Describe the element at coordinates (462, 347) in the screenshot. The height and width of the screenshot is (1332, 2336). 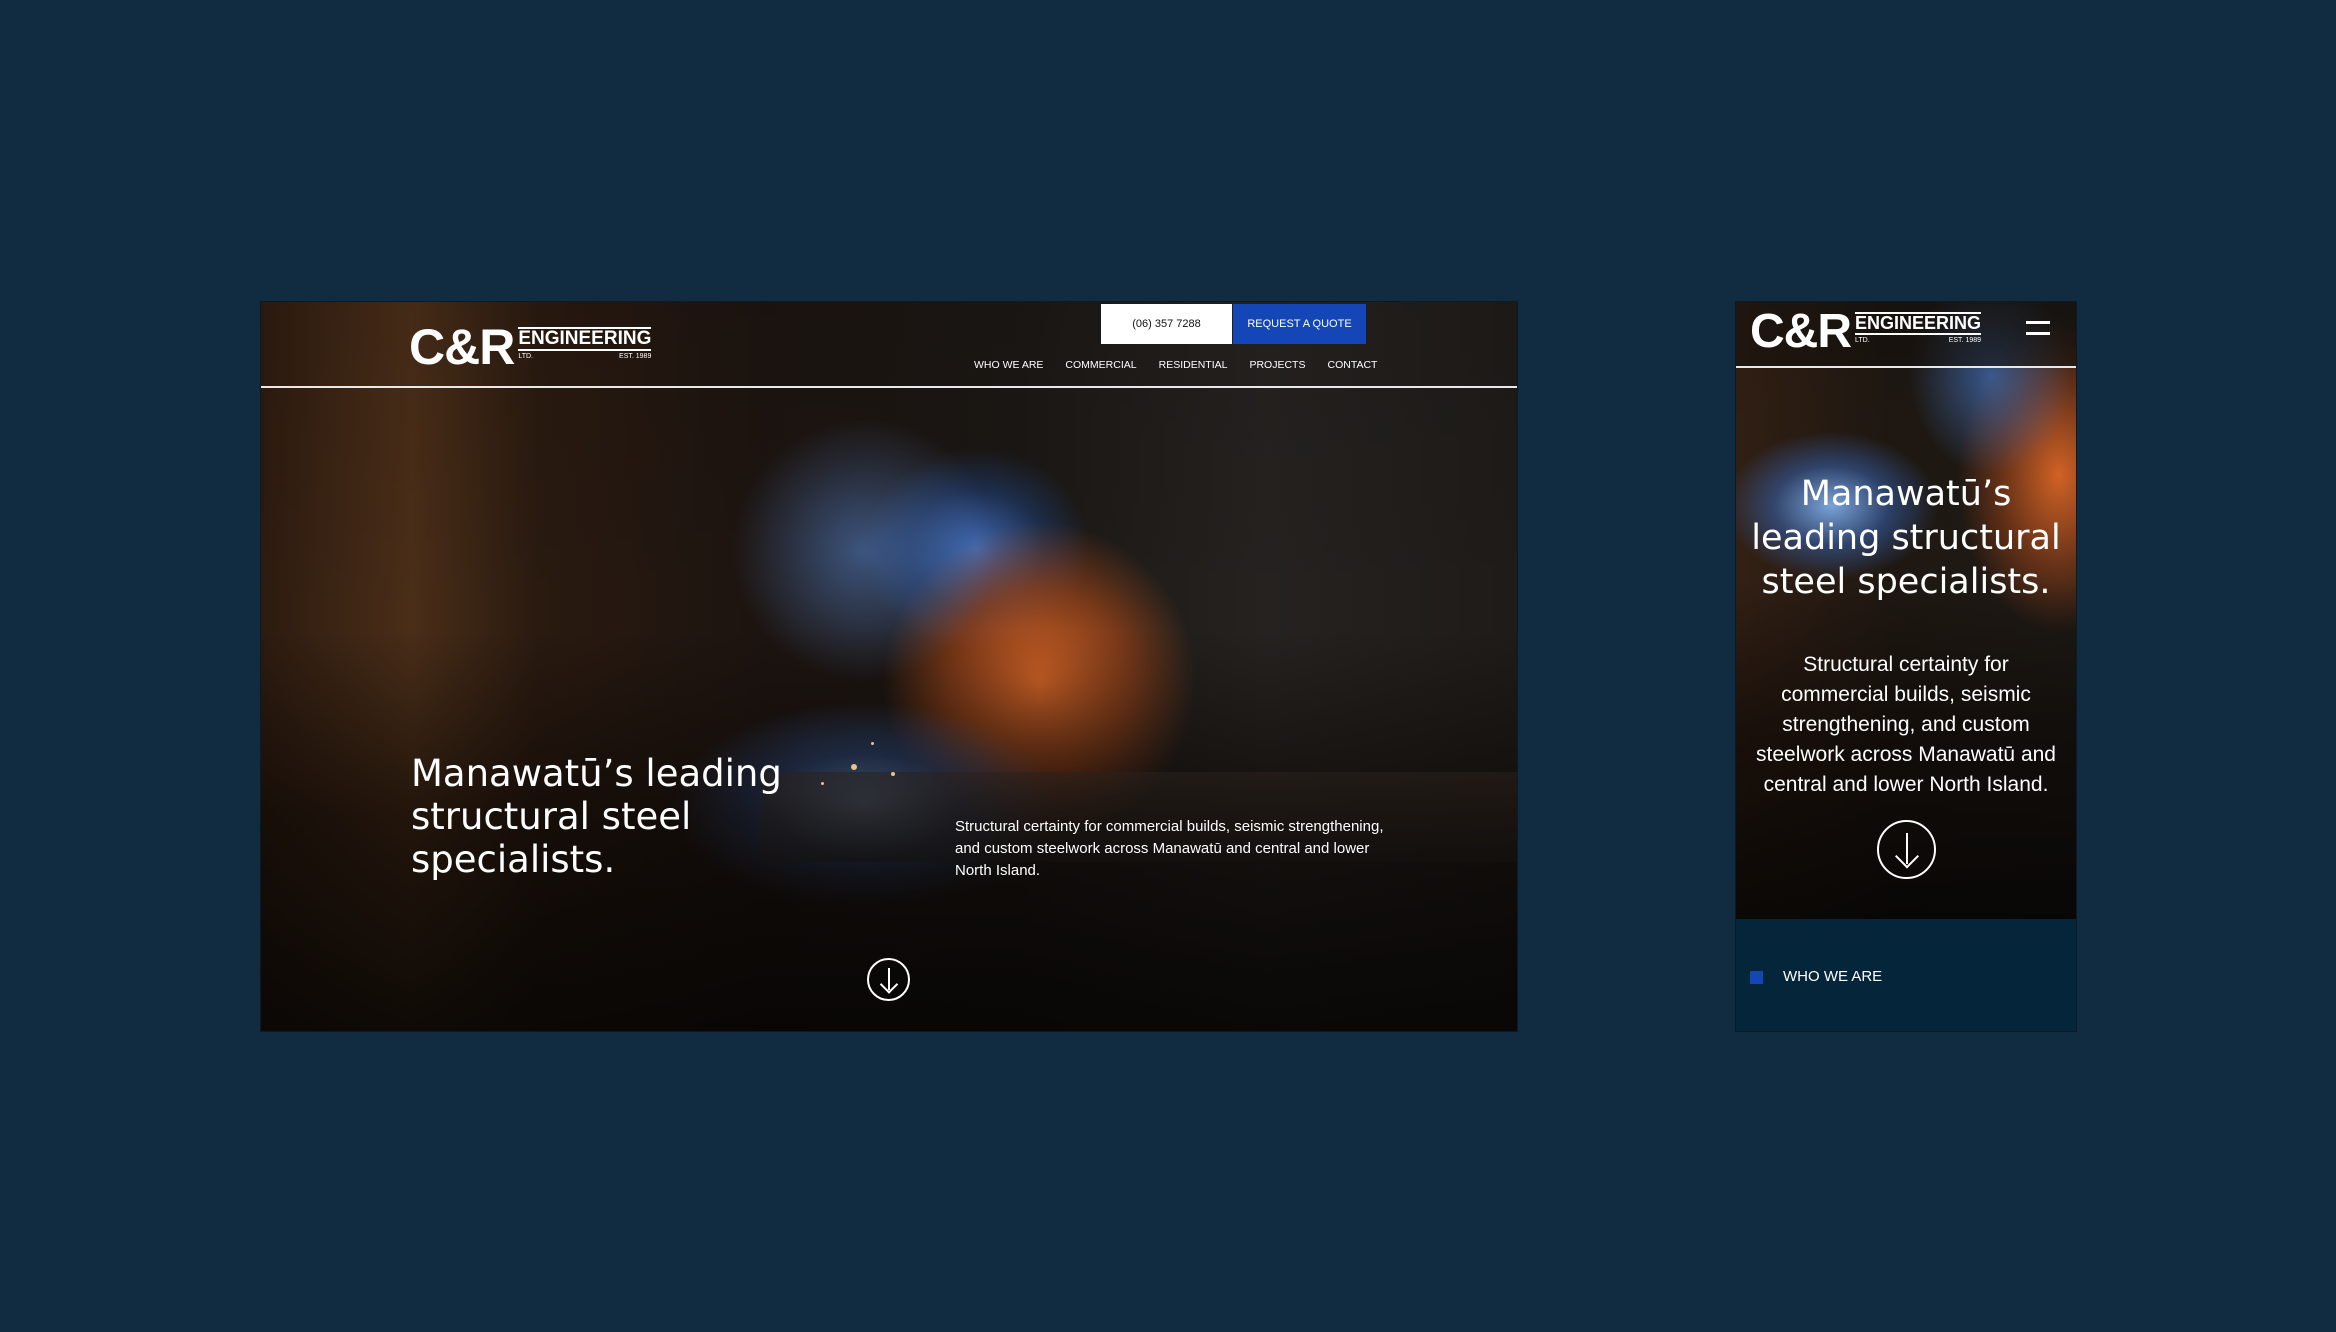
I see `logo-mark: C&R` at that location.